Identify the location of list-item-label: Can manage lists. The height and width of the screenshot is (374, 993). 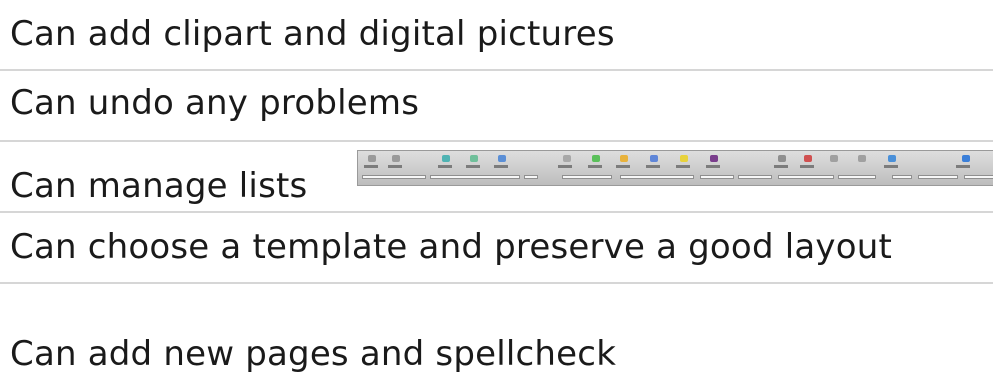
(159, 186).